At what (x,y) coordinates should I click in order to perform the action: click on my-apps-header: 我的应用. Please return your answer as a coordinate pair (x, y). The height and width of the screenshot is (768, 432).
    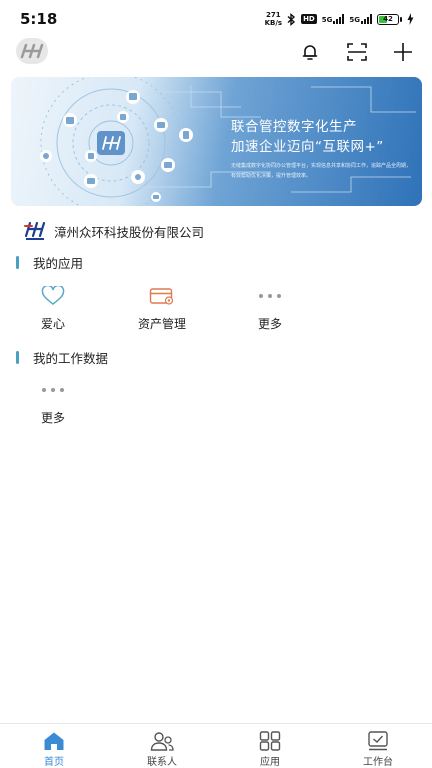
    Looking at the image, I should click on (50, 262).